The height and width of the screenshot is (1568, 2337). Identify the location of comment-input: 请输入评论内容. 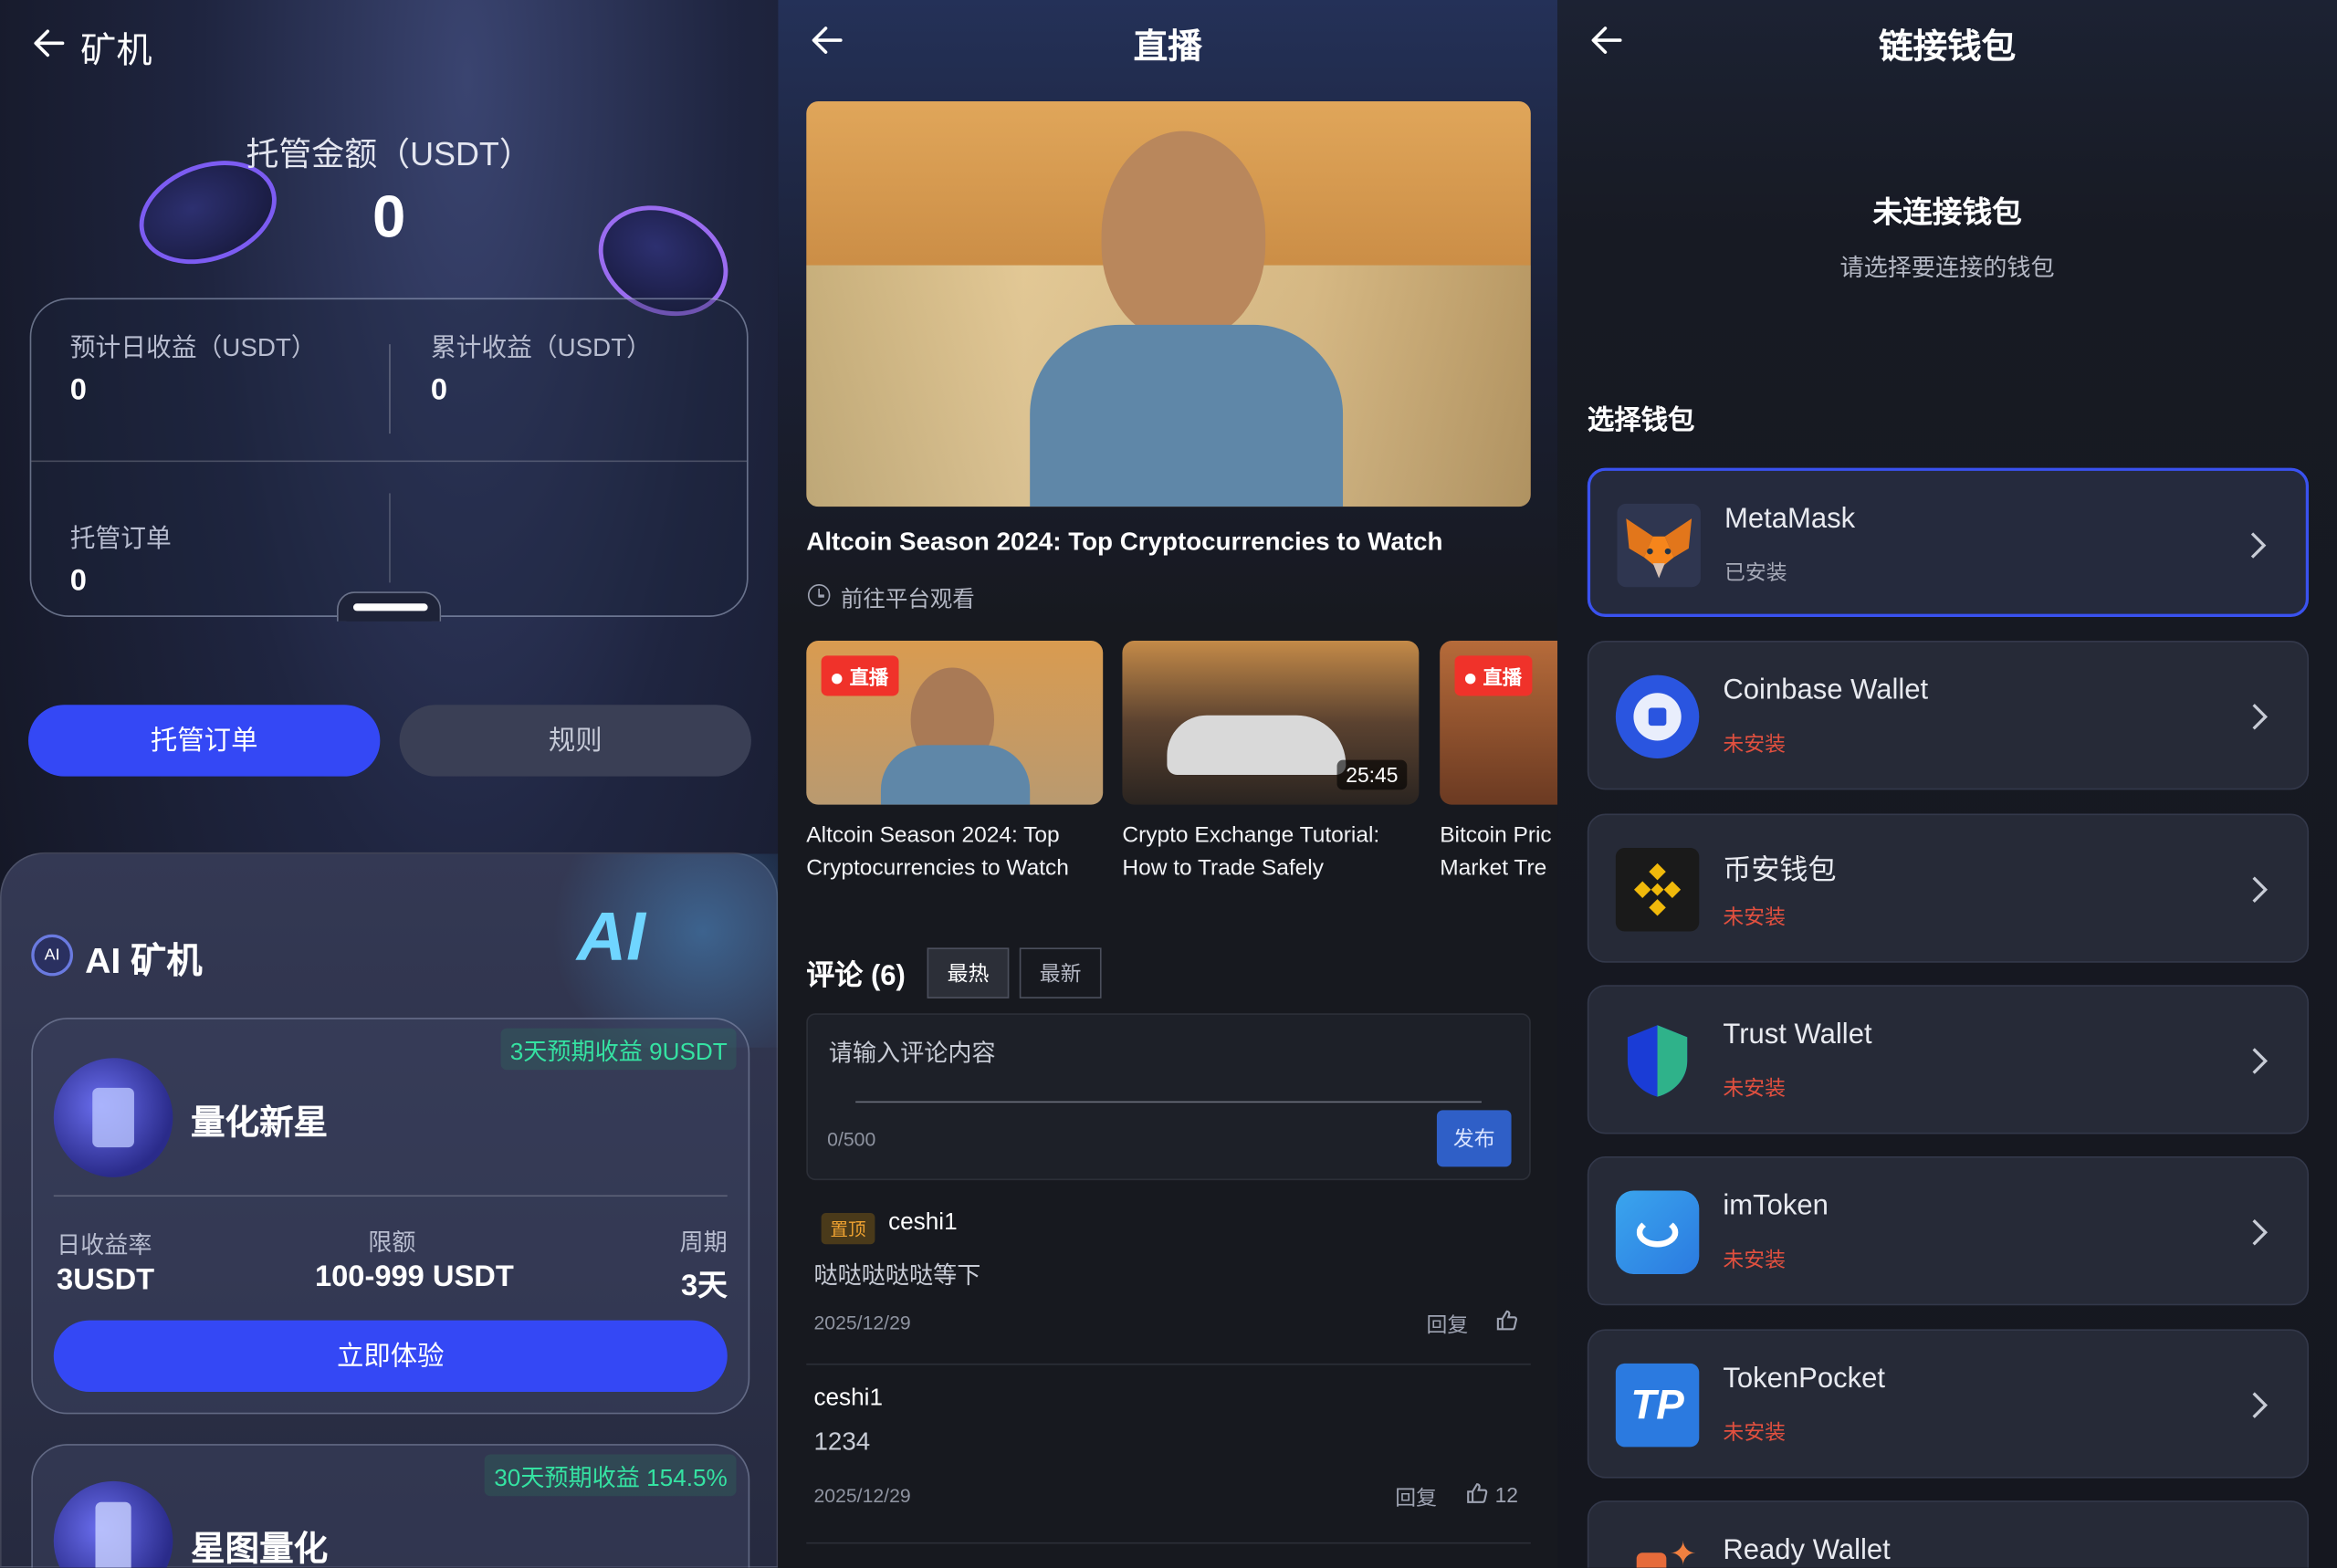
(912, 1050).